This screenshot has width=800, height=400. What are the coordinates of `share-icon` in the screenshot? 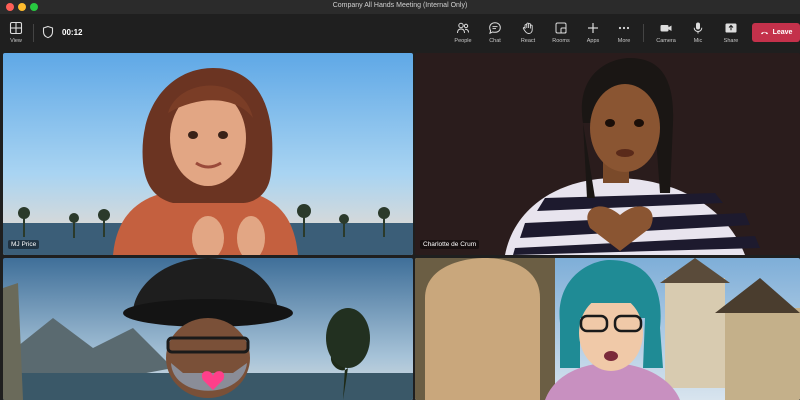 It's located at (731, 28).